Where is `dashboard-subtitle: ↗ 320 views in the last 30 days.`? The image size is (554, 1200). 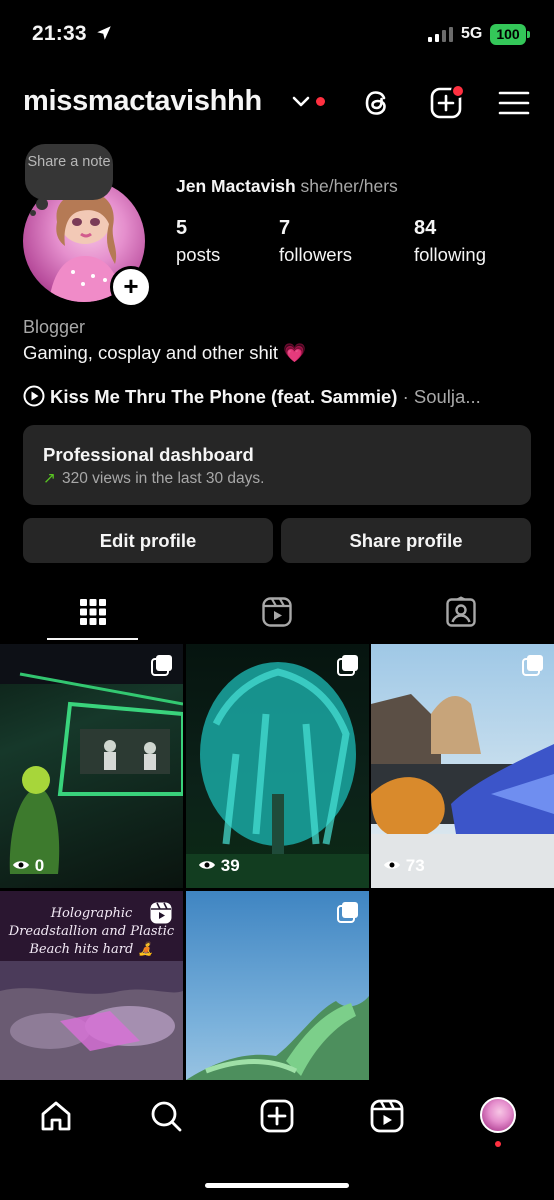
dashboard-subtitle: ↗ 320 views in the last 30 days. is located at coordinates (153, 478).